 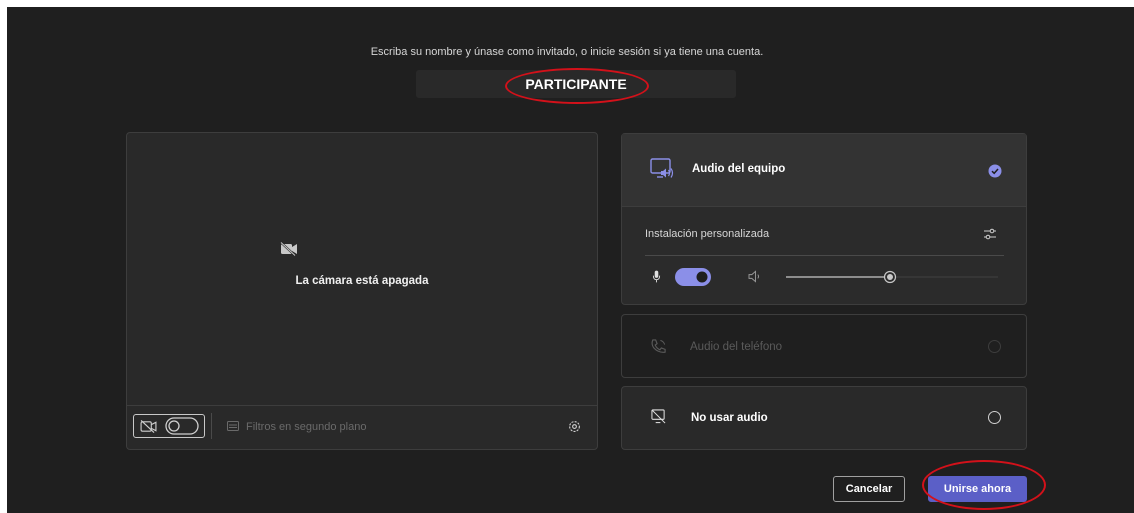 I want to click on no-audio-icon, so click(x=658, y=416).